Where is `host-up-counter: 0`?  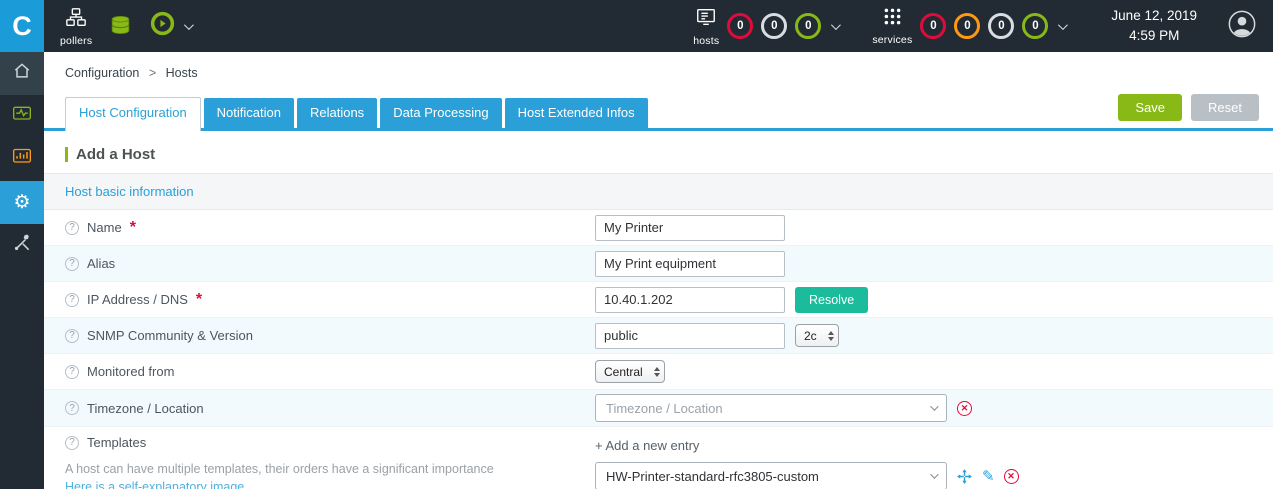 host-up-counter: 0 is located at coordinates (808, 26).